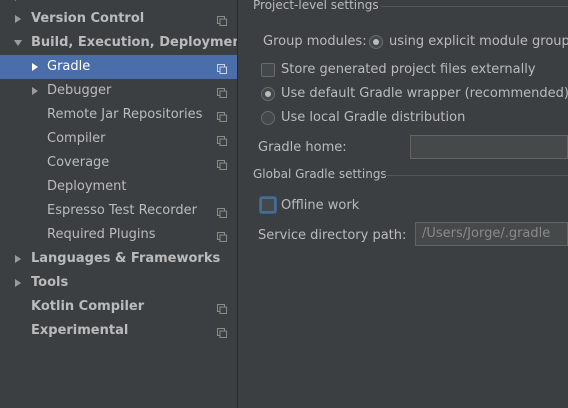 The height and width of the screenshot is (408, 568). I want to click on sidebar-item-version-control: Version Control, so click(118, 19).